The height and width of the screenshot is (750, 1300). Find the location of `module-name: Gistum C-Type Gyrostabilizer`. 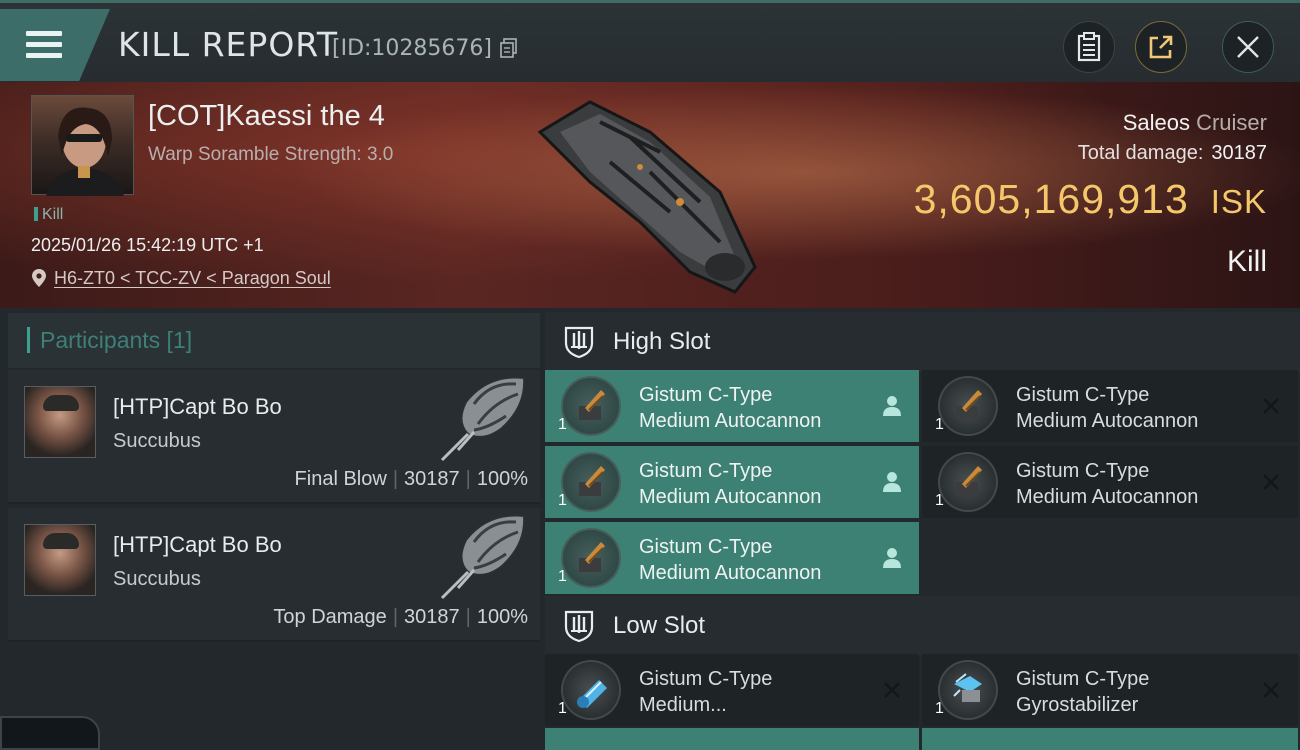

module-name: Gistum C-Type Gyrostabilizer is located at coordinates (1083, 692).